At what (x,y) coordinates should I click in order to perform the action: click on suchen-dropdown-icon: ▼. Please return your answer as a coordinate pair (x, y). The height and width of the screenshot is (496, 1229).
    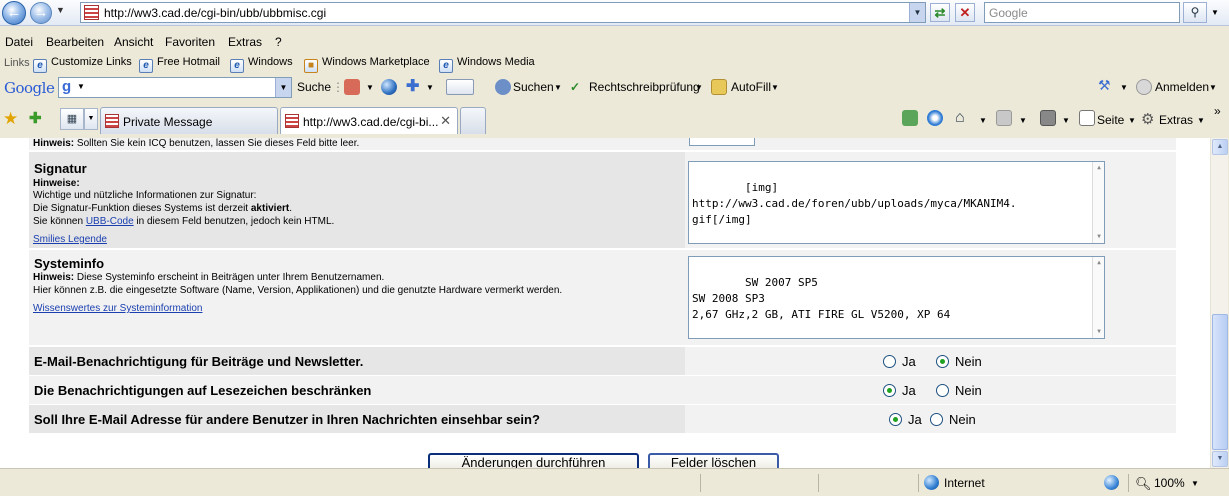
    Looking at the image, I should click on (558, 87).